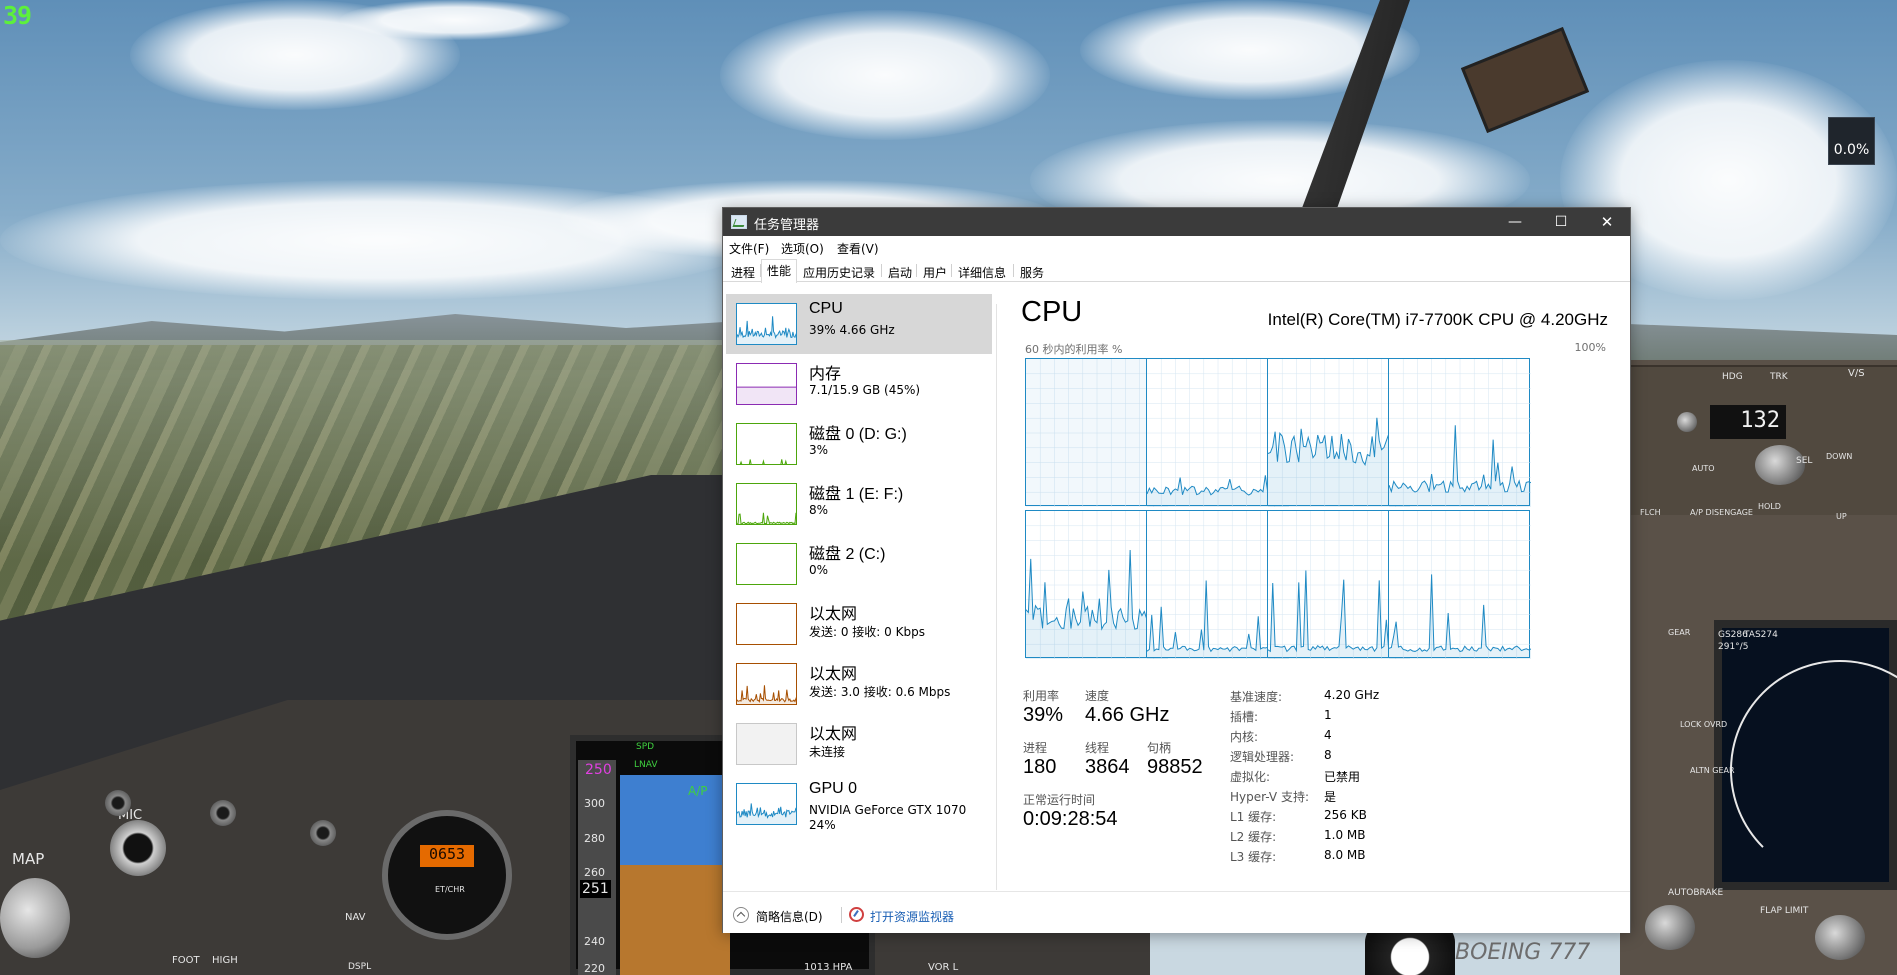 Image resolution: width=1897 pixels, height=975 pixels. What do you see at coordinates (1607, 222) in the screenshot?
I see `close-button: ✕` at bounding box center [1607, 222].